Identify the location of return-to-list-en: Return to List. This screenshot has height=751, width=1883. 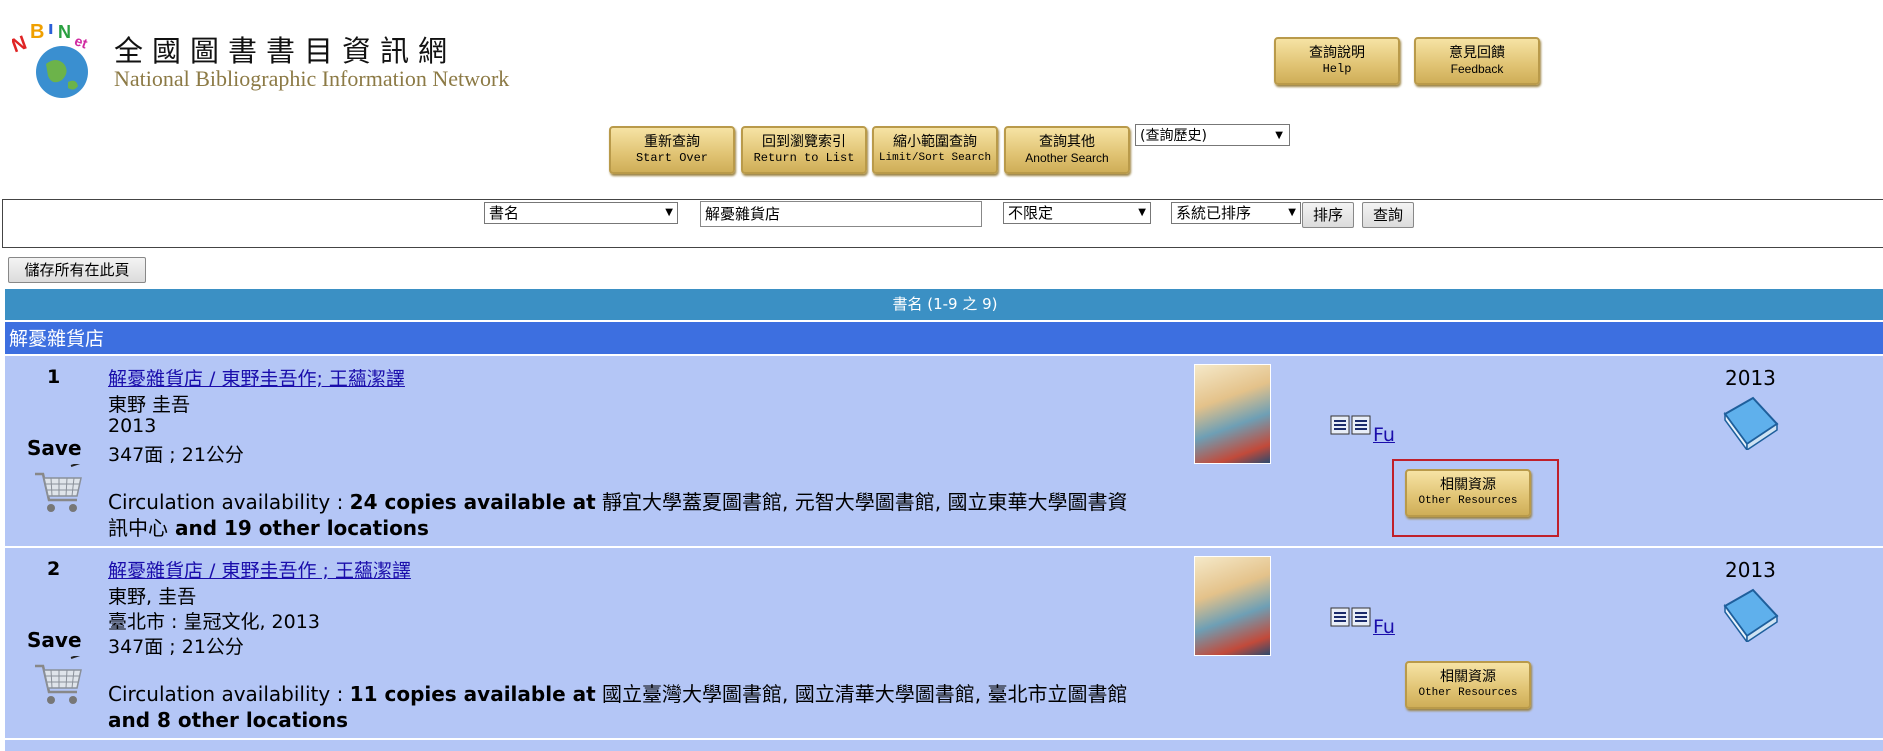
(804, 158).